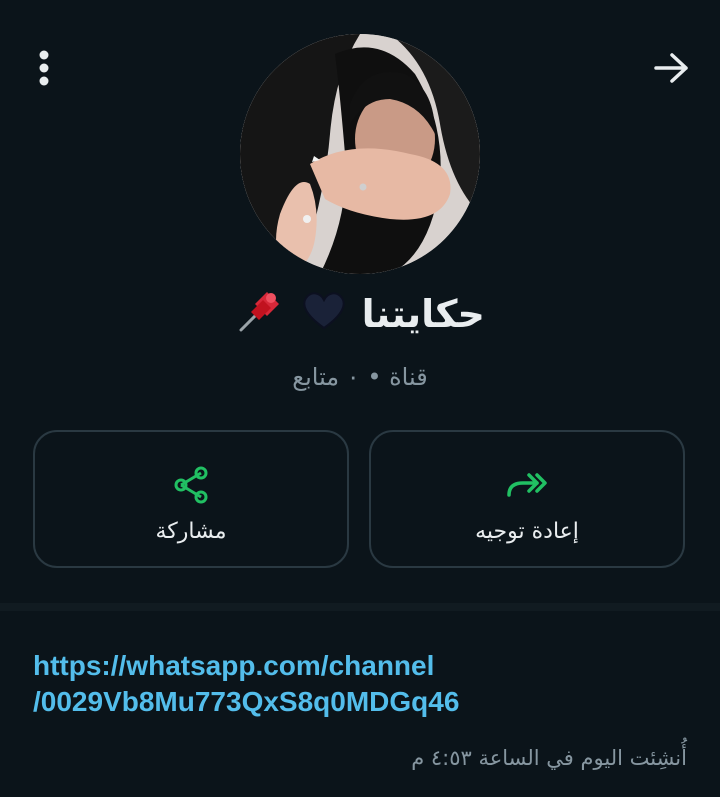 This screenshot has width=720, height=797. Describe the element at coordinates (527, 499) in the screenshot. I see `forward-button: إعادة توجيه` at that location.